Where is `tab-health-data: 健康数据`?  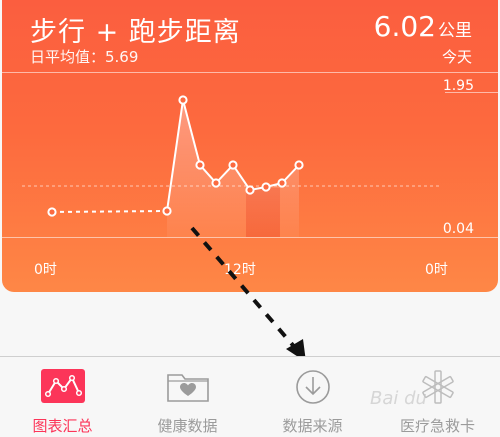 tab-health-data: 健康数据 is located at coordinates (187, 397).